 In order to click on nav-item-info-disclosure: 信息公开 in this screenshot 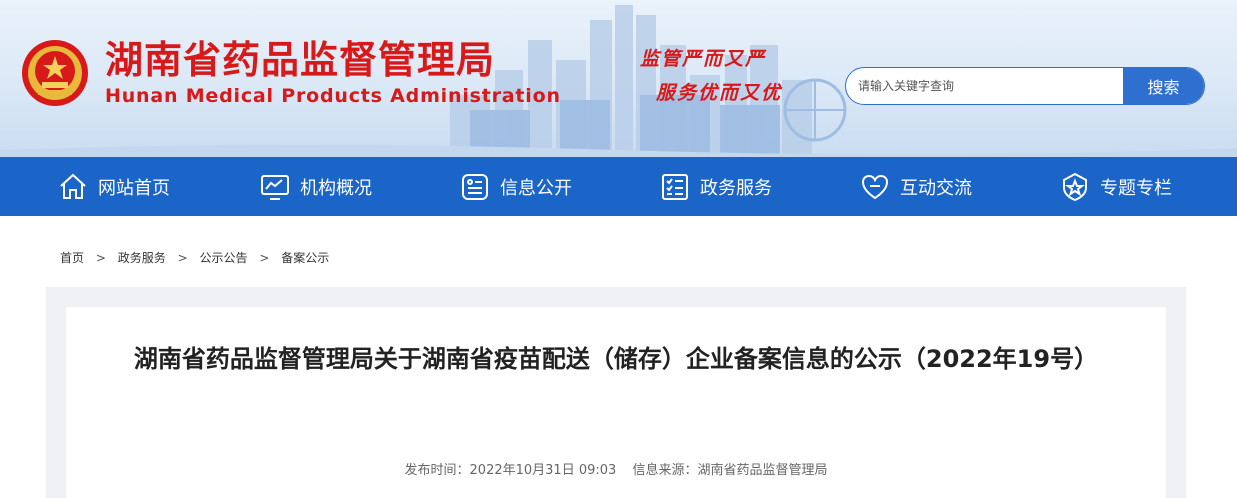, I will do `click(516, 186)`.